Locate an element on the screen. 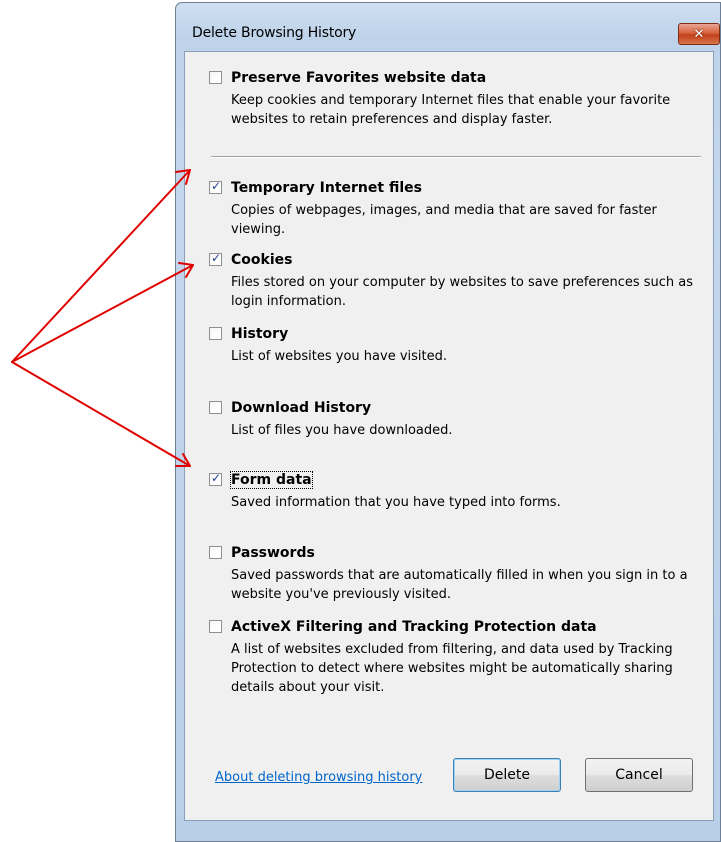 The image size is (721, 842). option-title: Cookies is located at coordinates (262, 260).